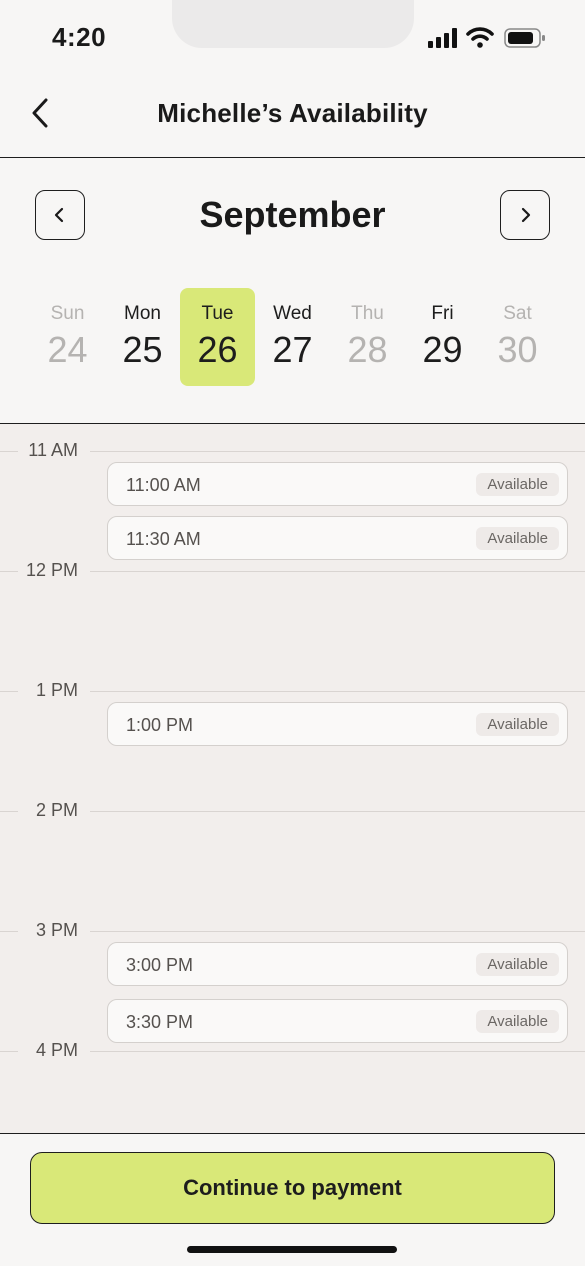 The width and height of the screenshot is (585, 1266). Describe the element at coordinates (367, 313) in the screenshot. I see `day-name: Thu` at that location.